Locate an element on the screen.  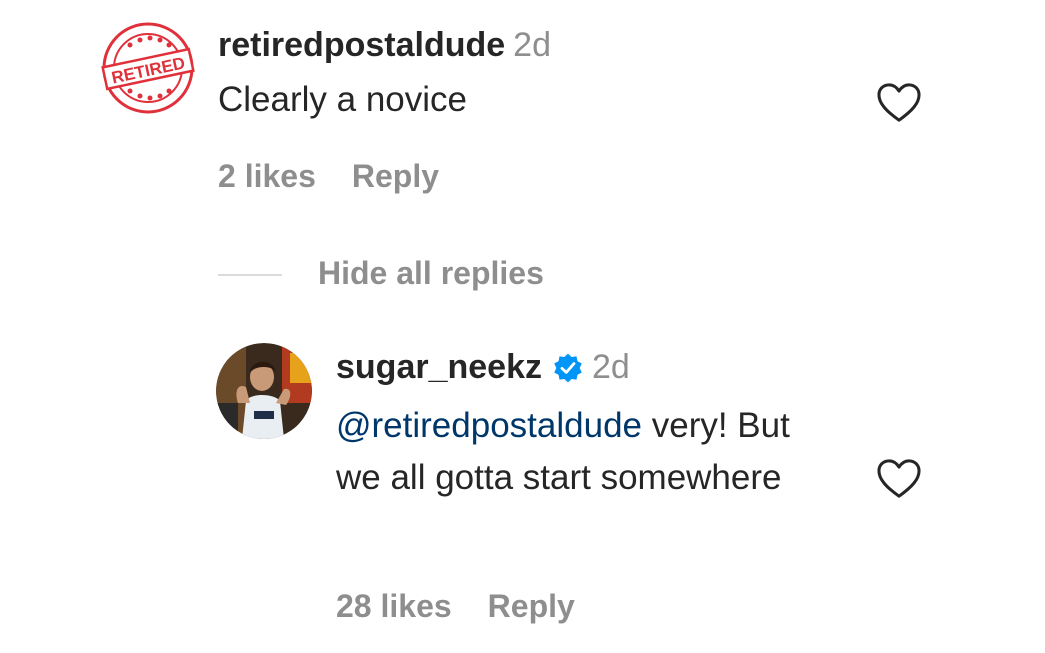
avatar is located at coordinates (264, 391).